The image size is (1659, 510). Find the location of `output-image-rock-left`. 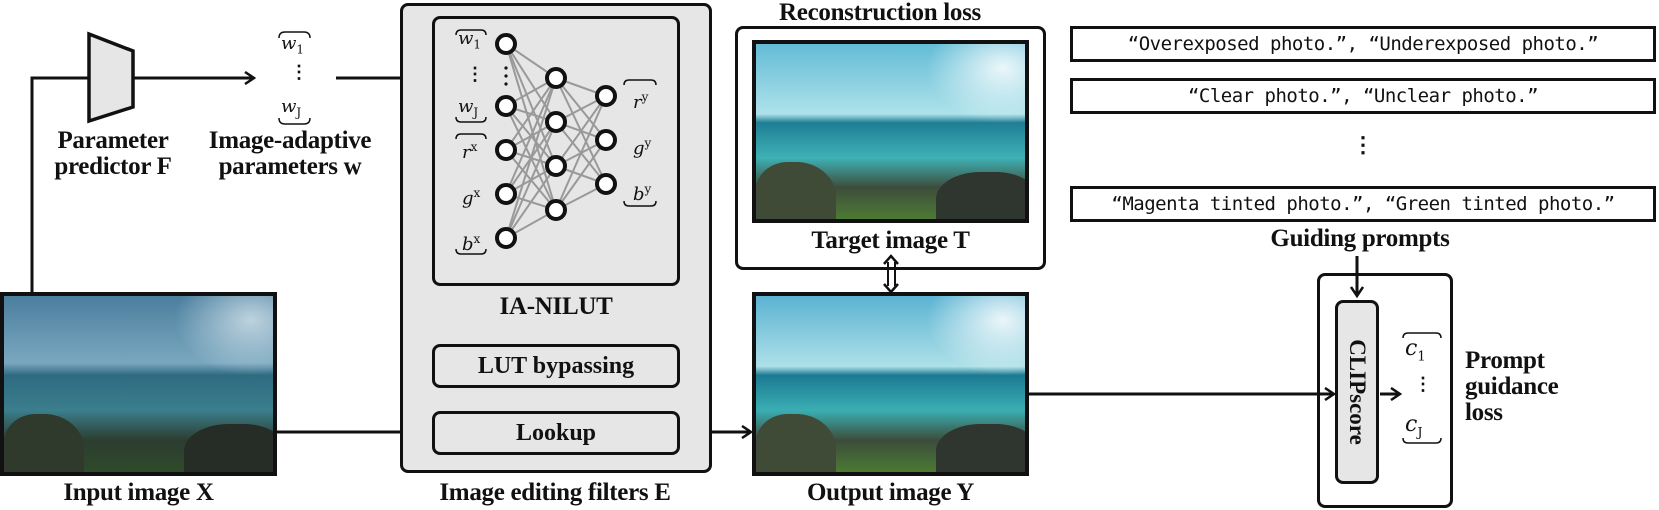

output-image-rock-left is located at coordinates (796, 443).